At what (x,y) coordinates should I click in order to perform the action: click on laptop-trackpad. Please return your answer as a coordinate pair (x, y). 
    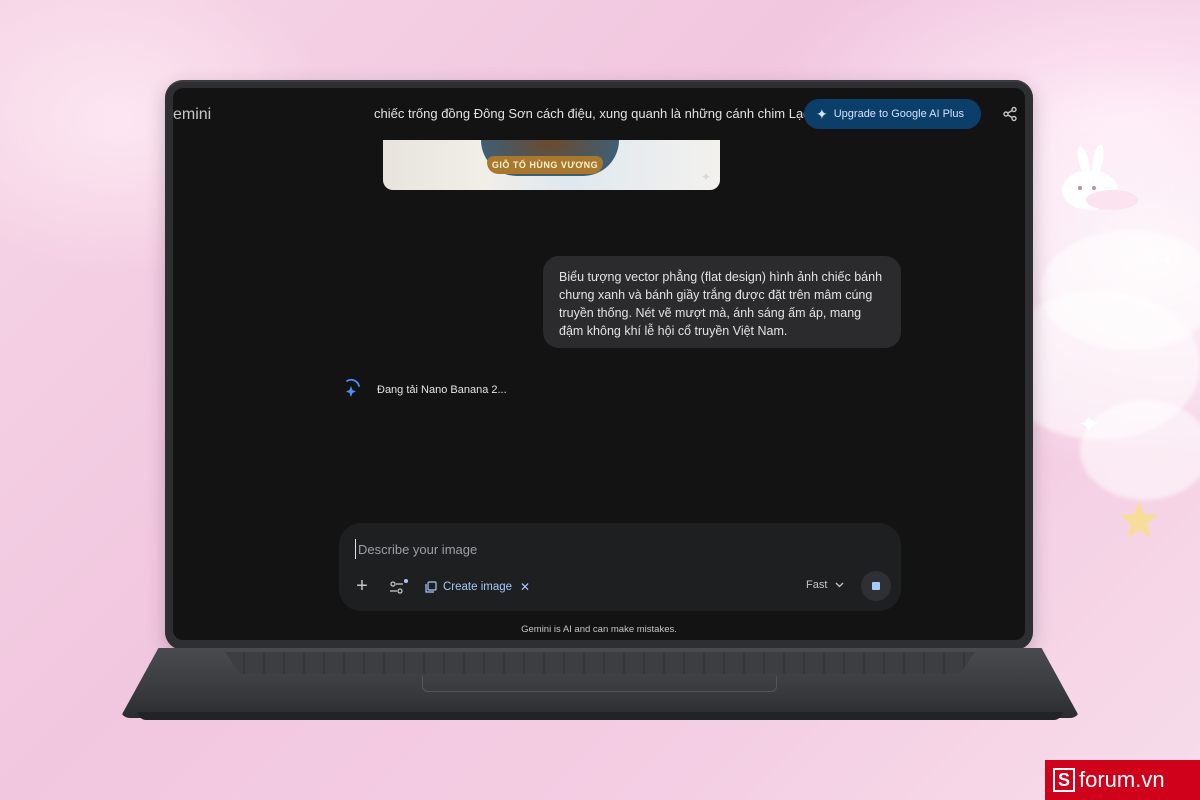
    Looking at the image, I should click on (599, 684).